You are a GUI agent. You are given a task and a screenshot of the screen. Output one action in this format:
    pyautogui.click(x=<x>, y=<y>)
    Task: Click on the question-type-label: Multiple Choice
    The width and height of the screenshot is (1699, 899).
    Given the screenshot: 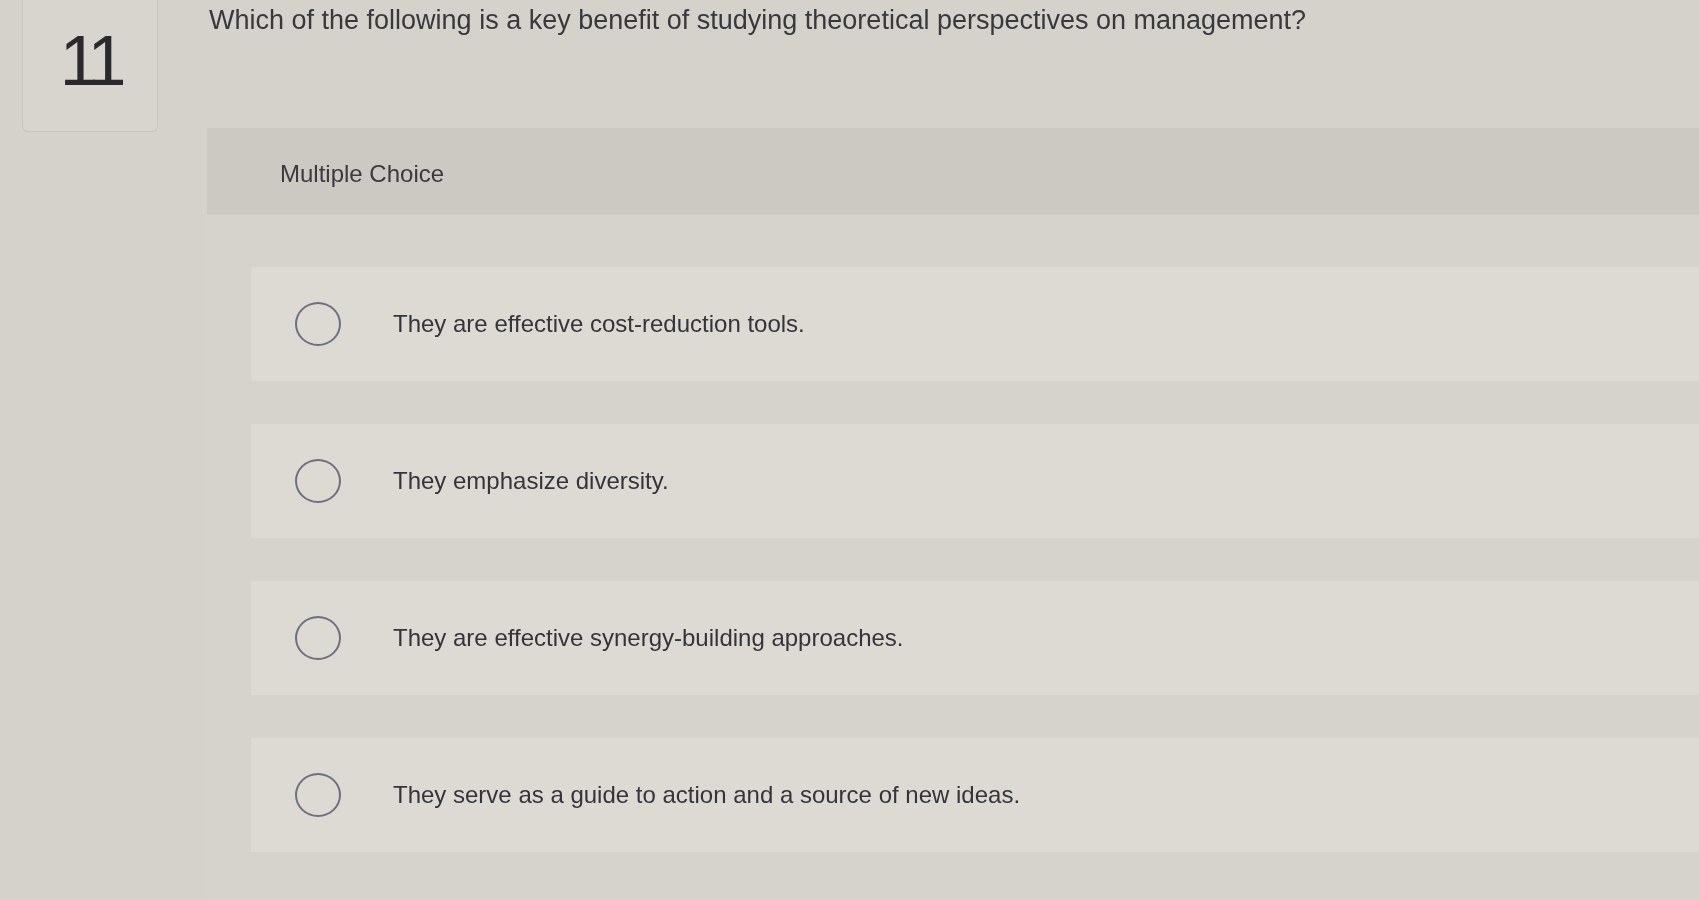 What is the action you would take?
    pyautogui.click(x=362, y=173)
    